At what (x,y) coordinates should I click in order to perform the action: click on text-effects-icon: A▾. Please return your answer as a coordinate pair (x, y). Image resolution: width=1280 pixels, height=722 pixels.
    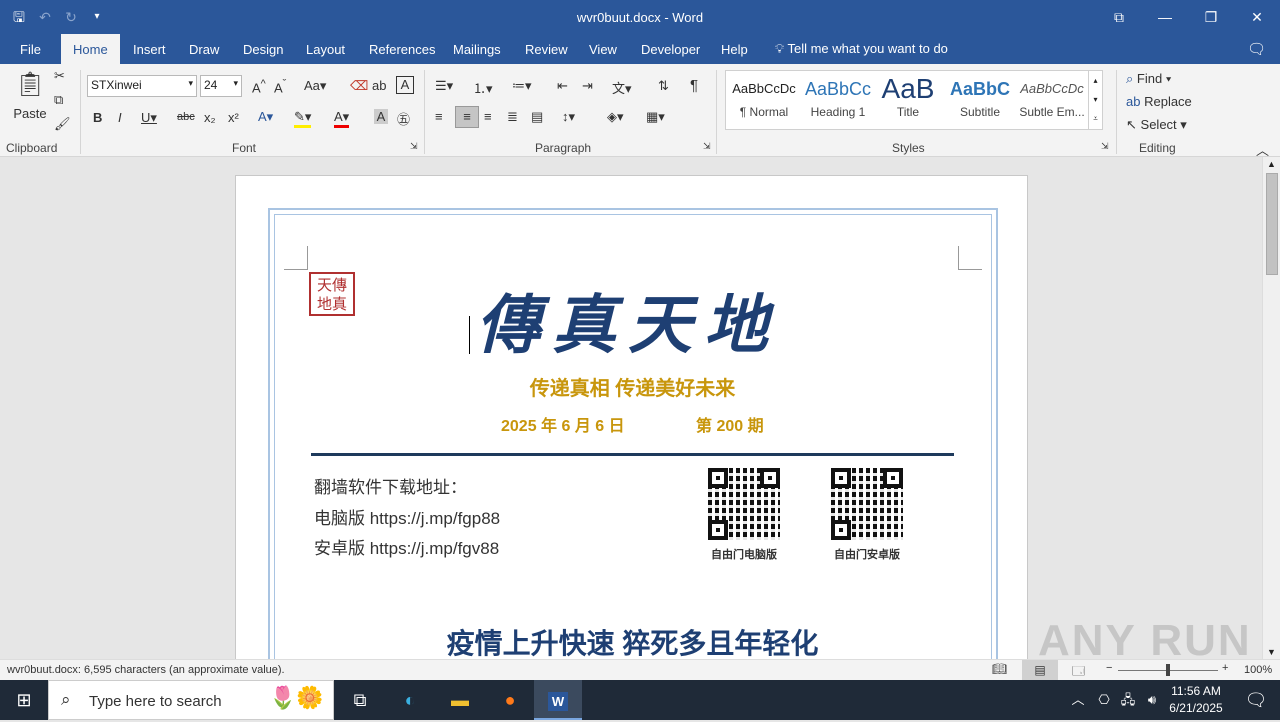
    Looking at the image, I should click on (265, 117).